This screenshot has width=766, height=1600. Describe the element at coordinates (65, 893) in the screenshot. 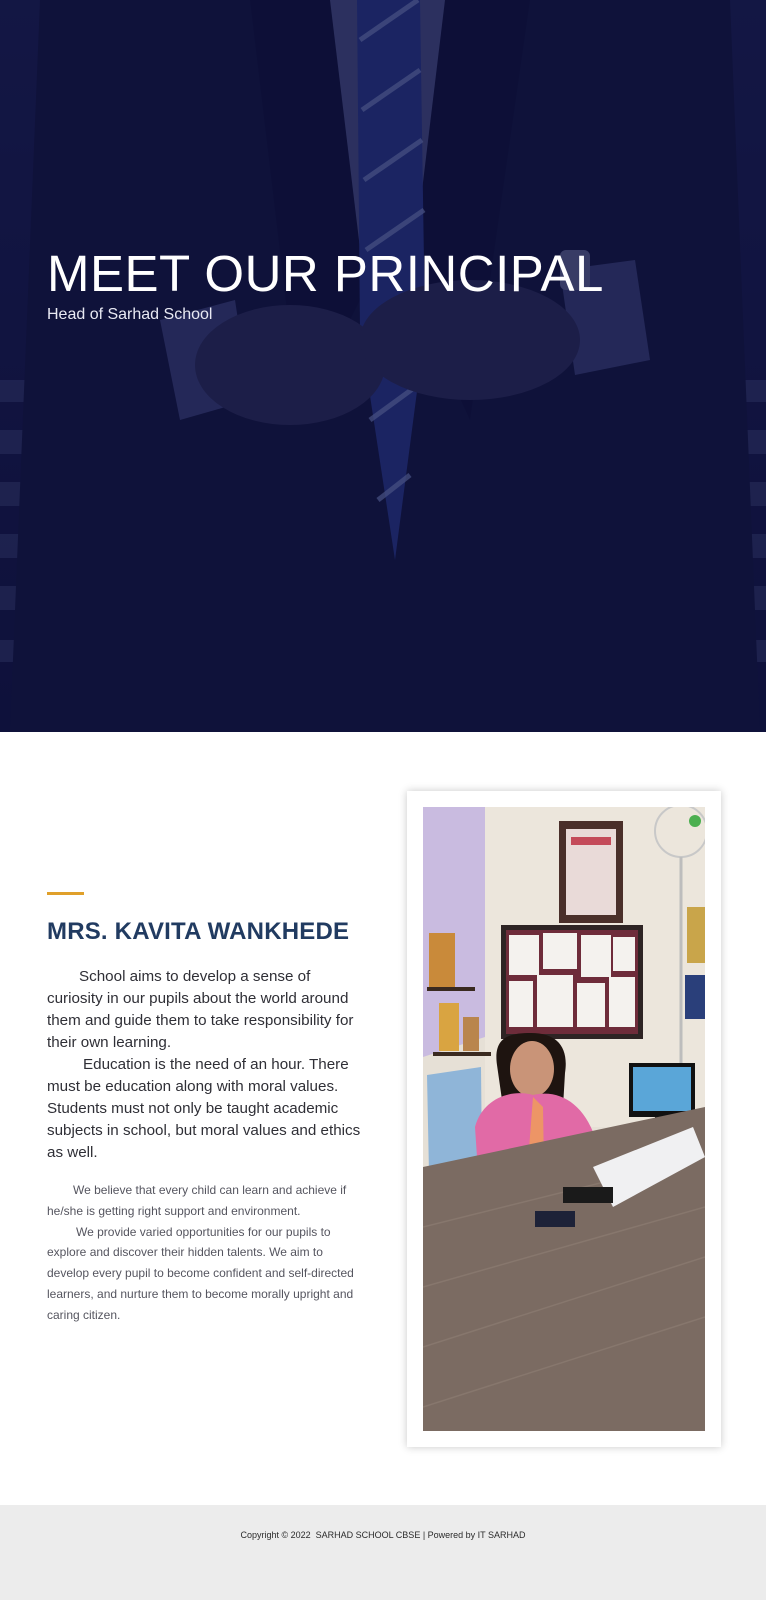

I see `accent-divider` at that location.